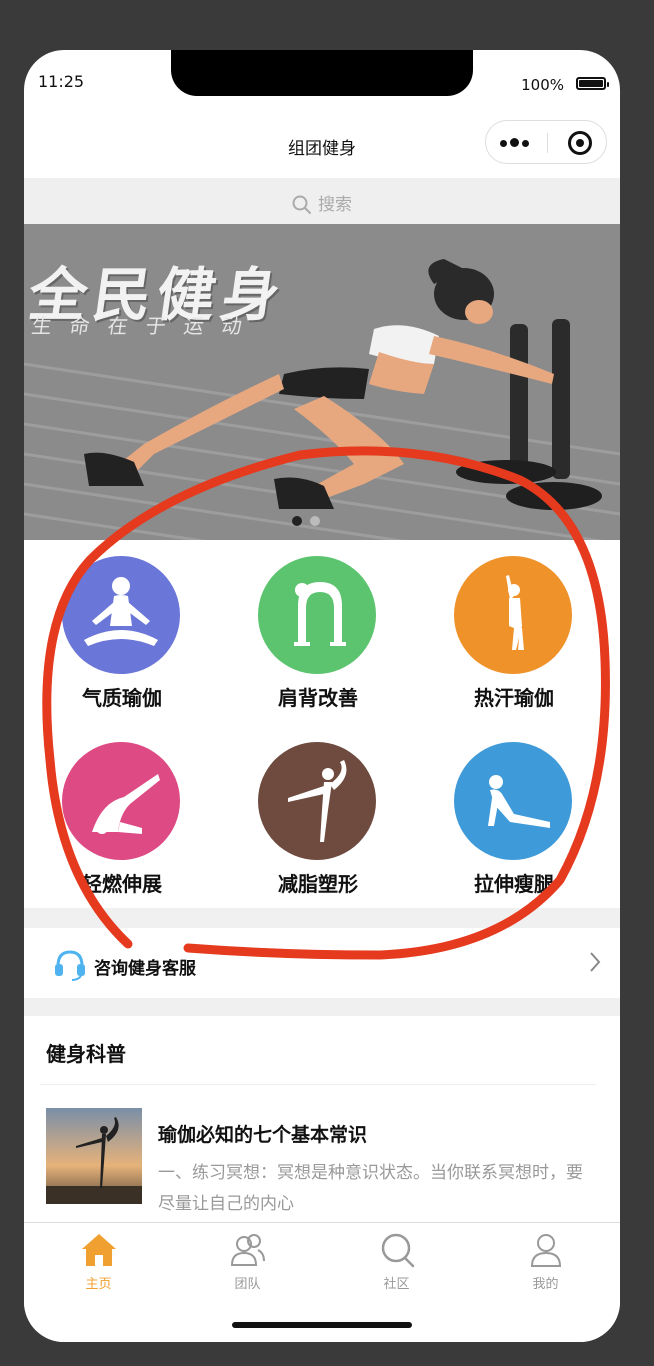  I want to click on search-input: 搜索, so click(322, 201).